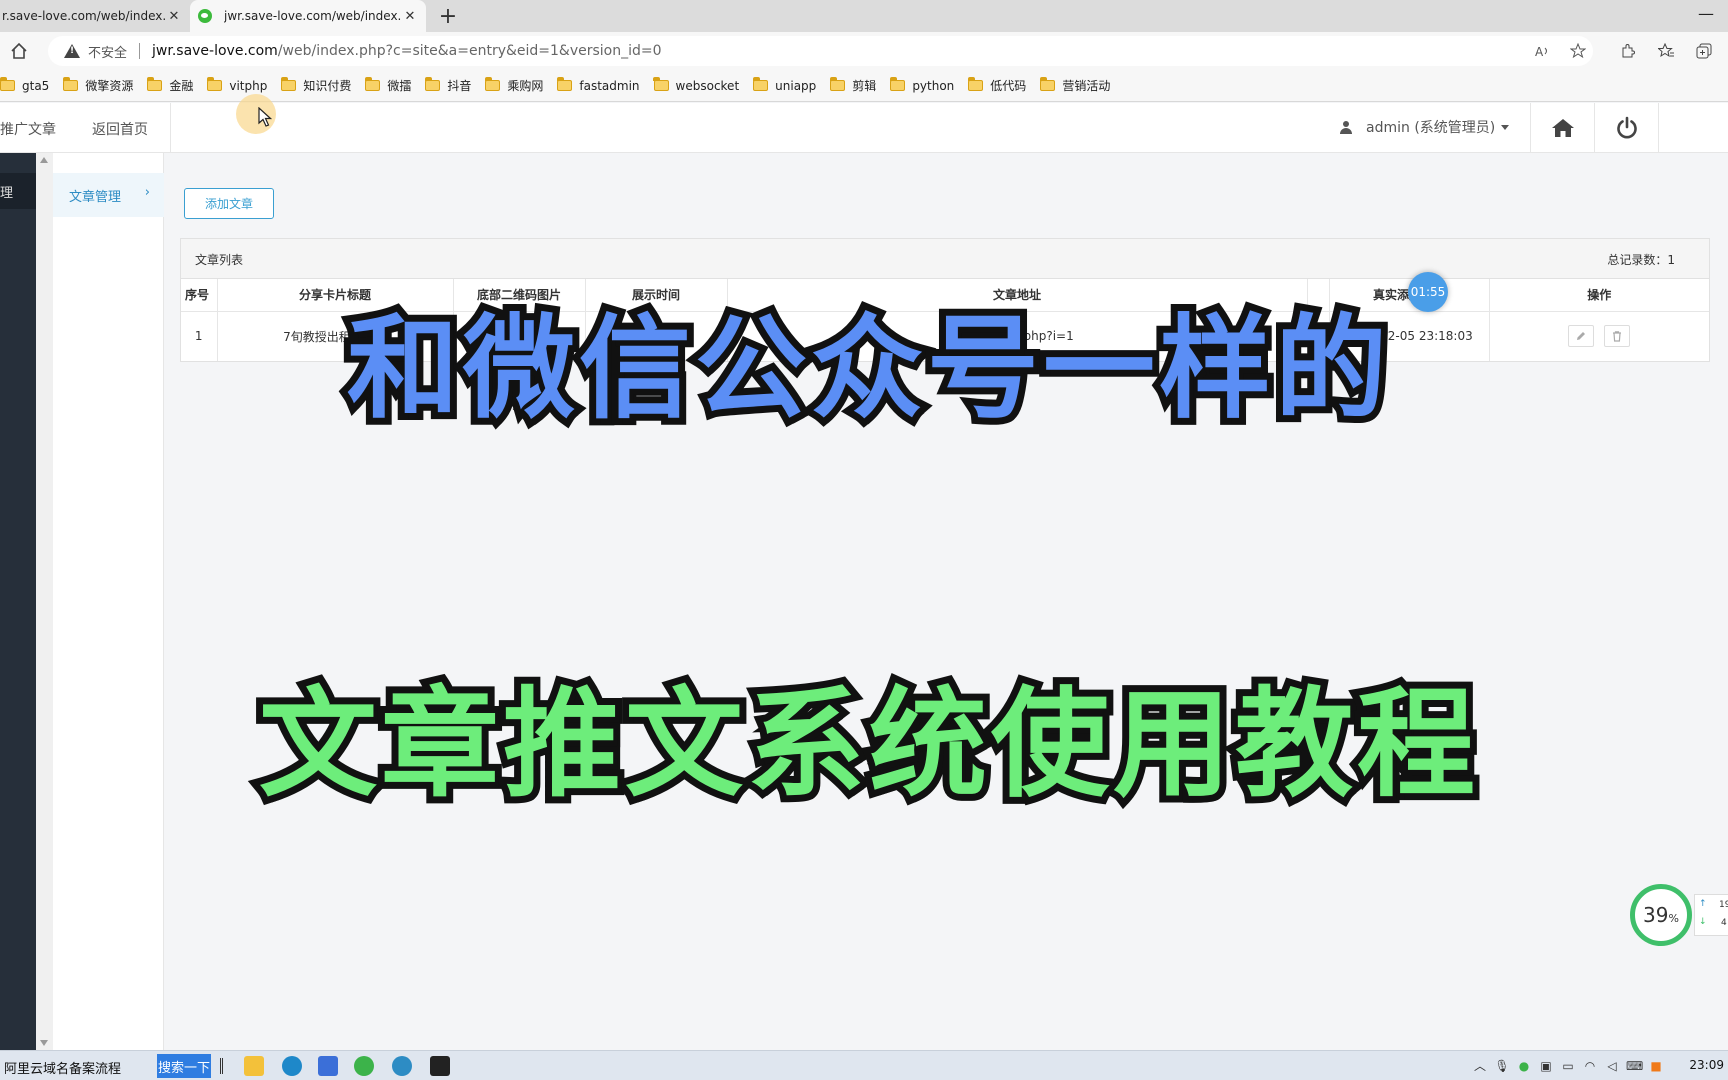  Describe the element at coordinates (18, 191) in the screenshot. I see `sidebar-item-active: 理` at that location.